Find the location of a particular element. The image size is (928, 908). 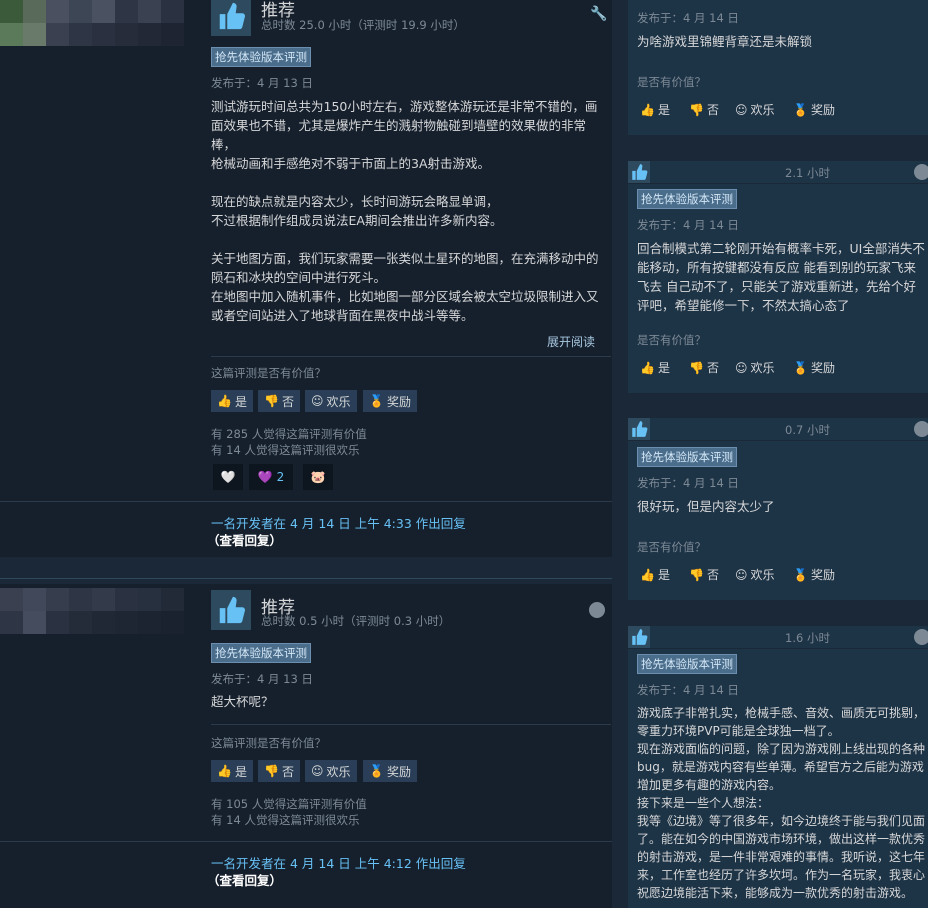

expand-link: 展开阅读 is located at coordinates (571, 341).